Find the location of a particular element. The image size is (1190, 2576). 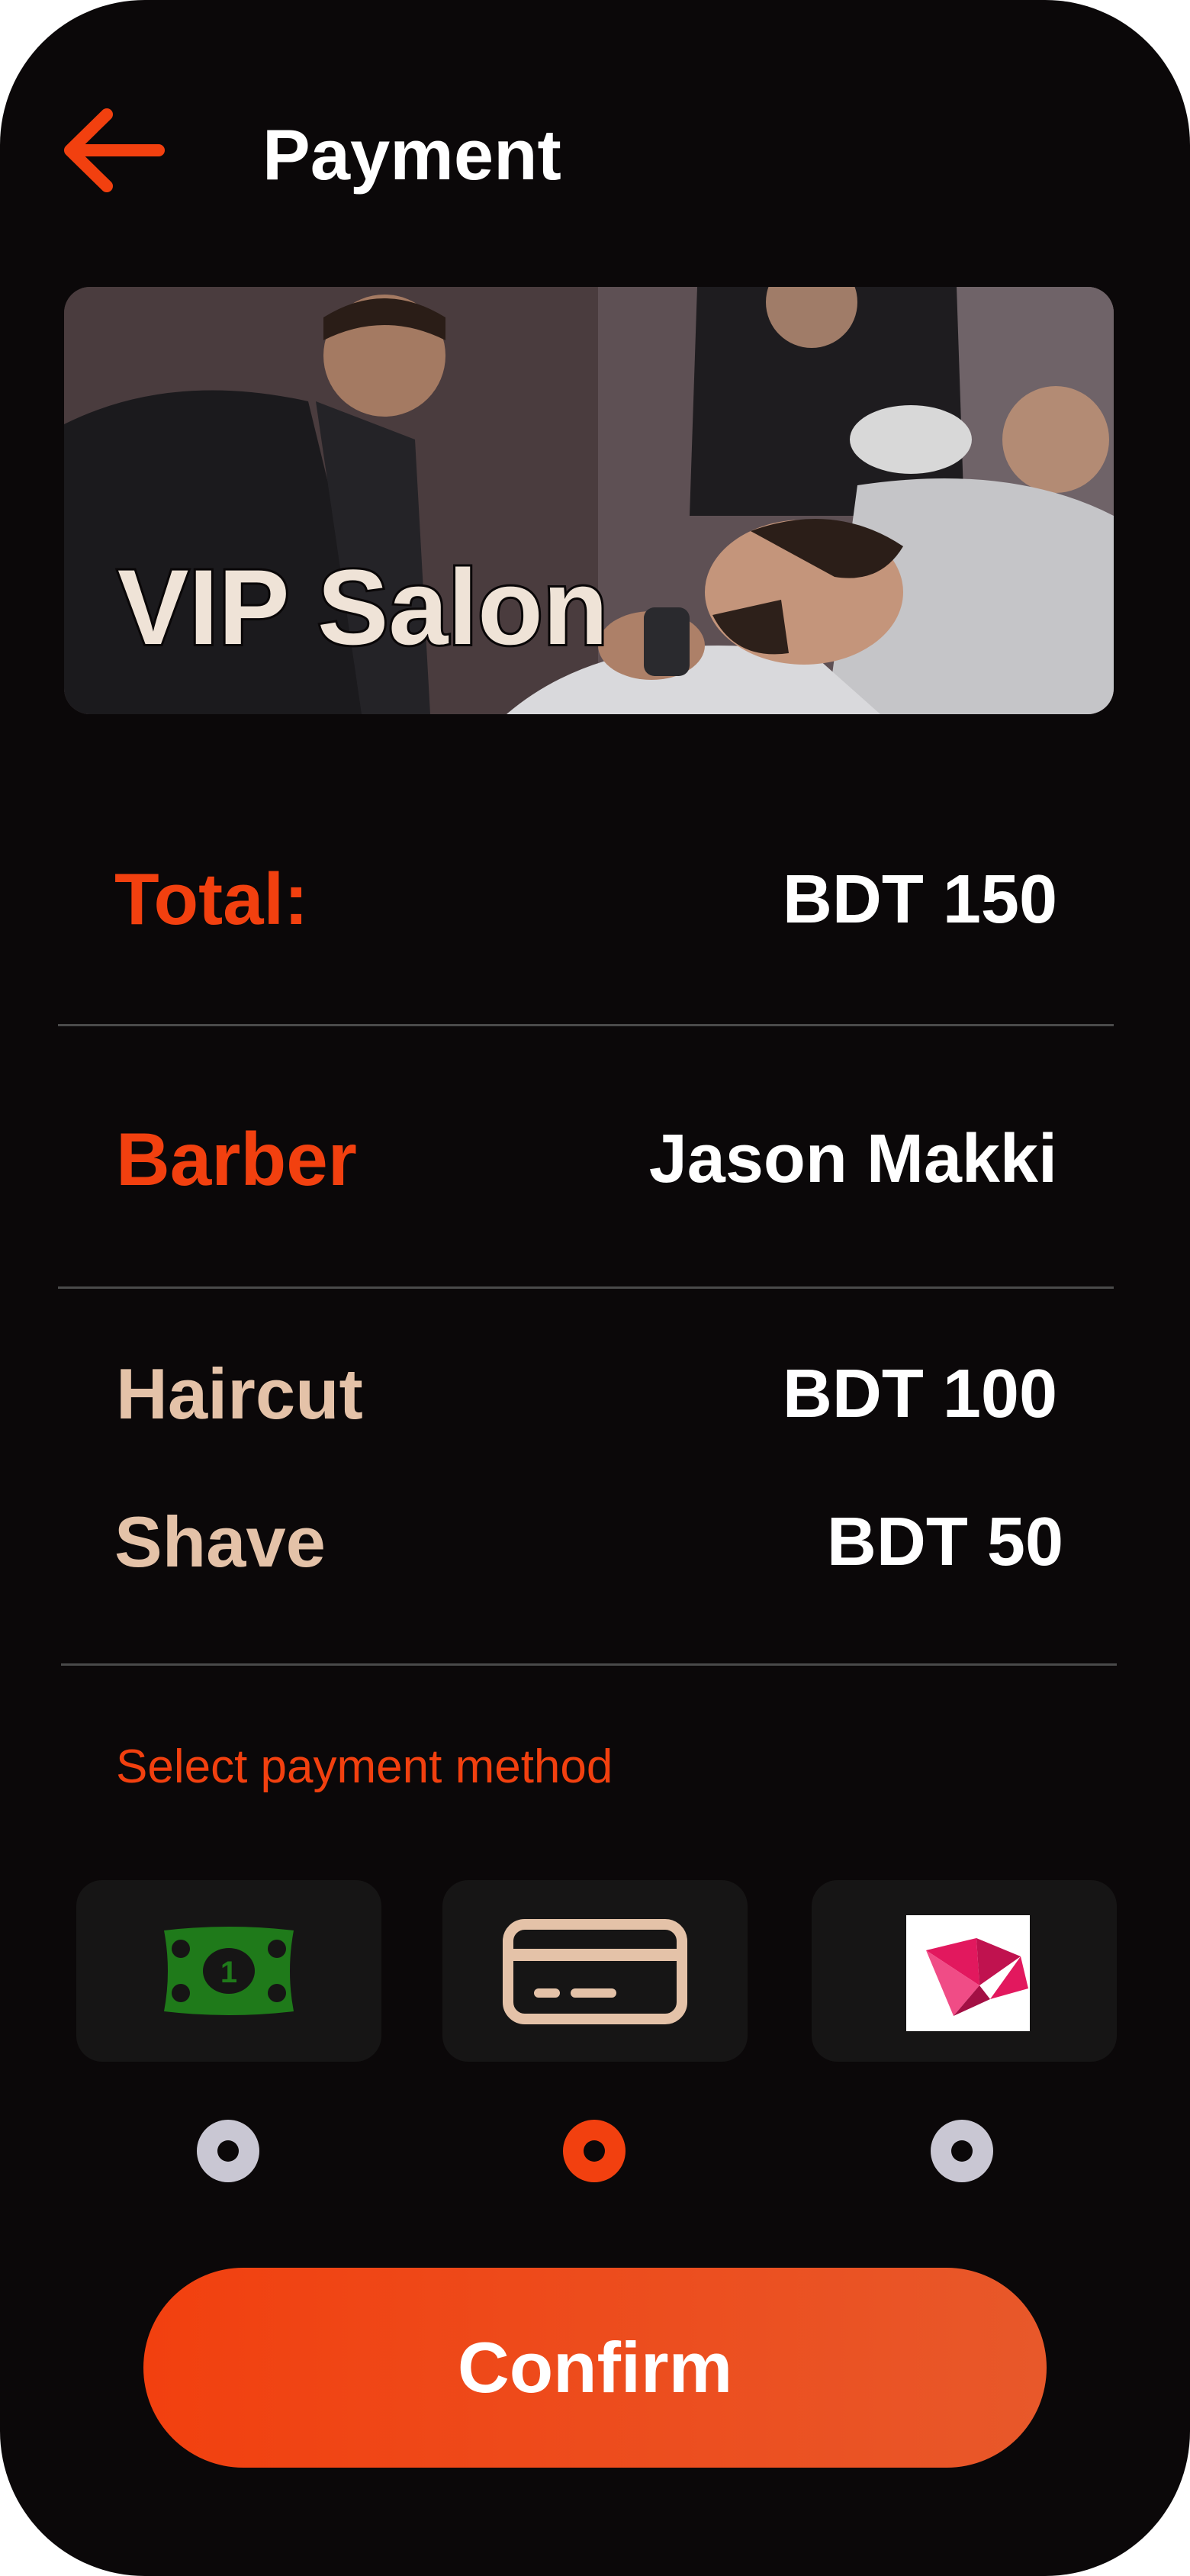

service-name: Shave is located at coordinates (220, 1542).